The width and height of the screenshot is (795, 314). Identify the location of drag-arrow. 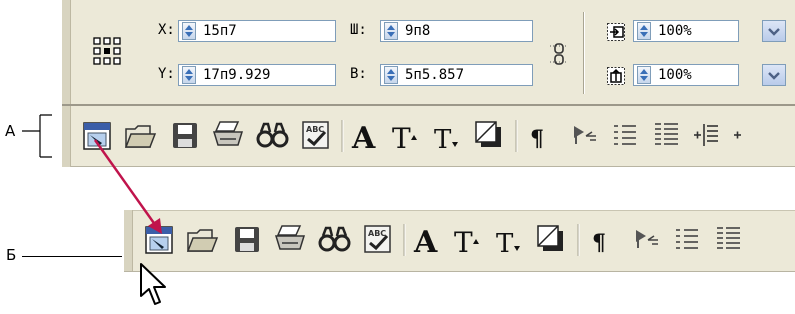
(127, 186).